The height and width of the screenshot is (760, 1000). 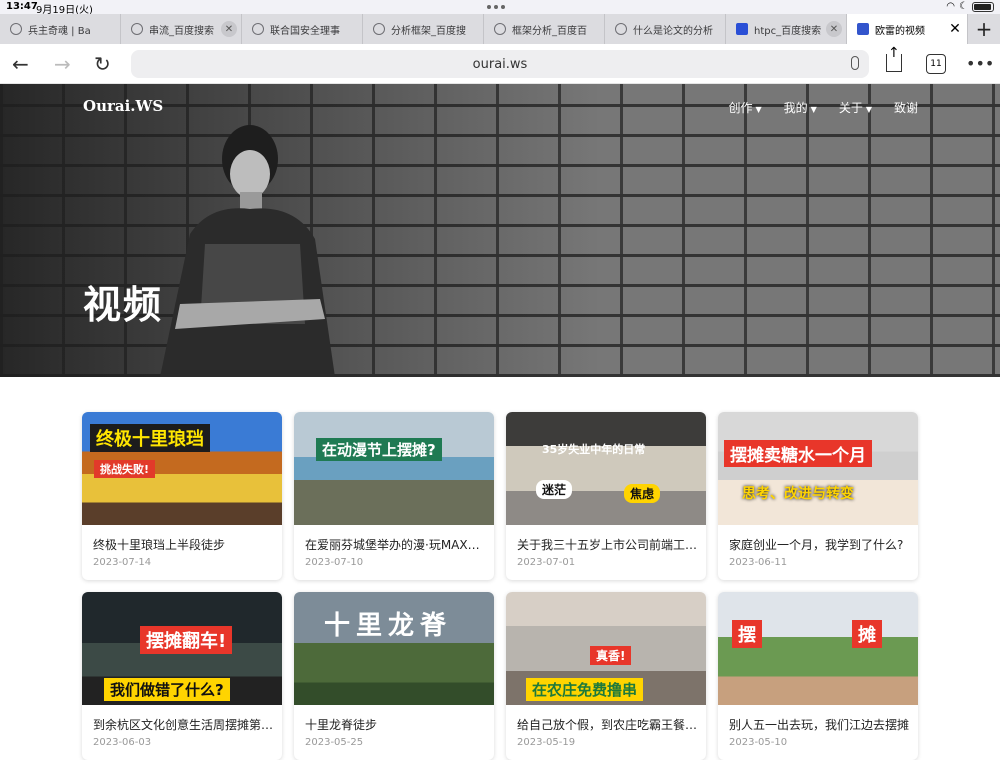 I want to click on video-card: 摆 摊 别人五一出去玩，我们江边去摆摊 2023-05-10, so click(x=818, y=676).